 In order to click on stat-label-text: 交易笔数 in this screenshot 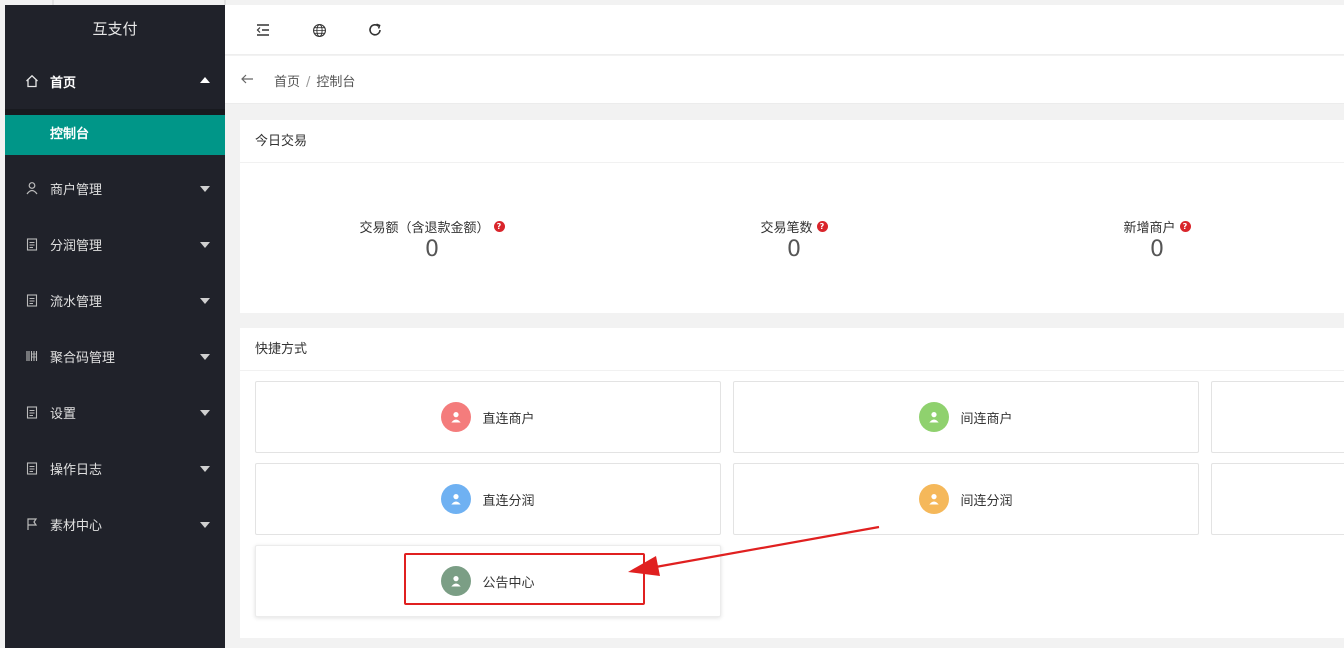, I will do `click(786, 228)`.